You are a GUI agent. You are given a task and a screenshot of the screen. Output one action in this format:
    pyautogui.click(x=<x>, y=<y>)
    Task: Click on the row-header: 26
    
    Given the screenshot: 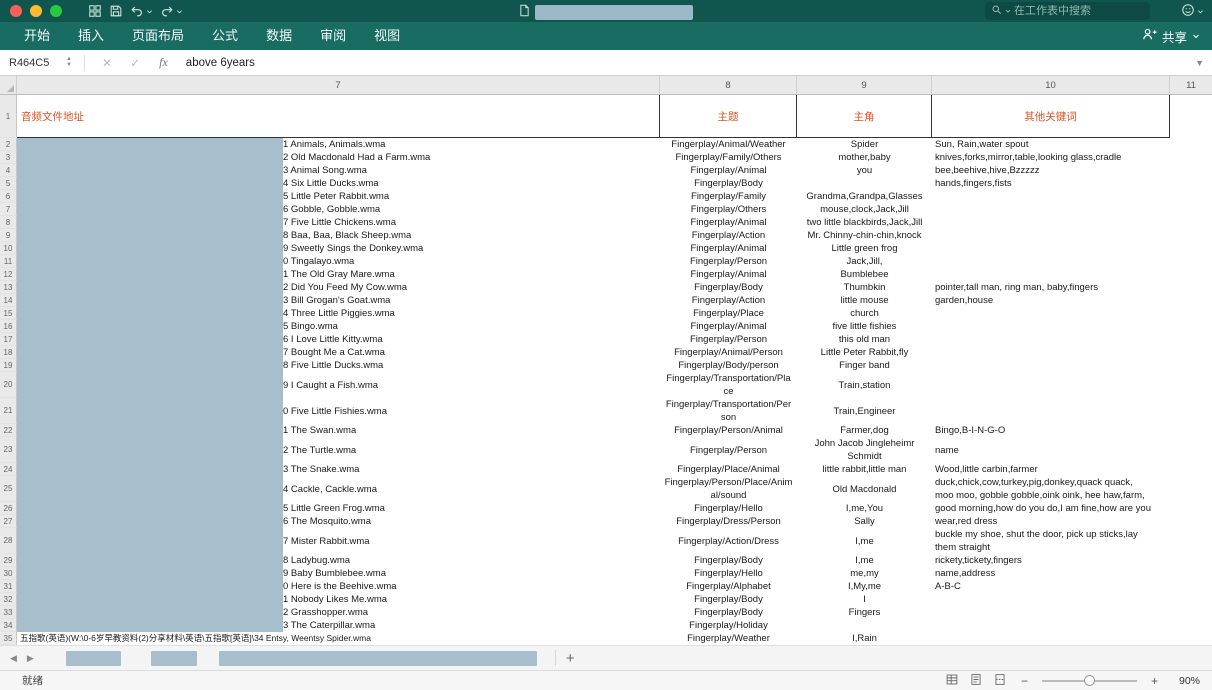 What is the action you would take?
    pyautogui.click(x=8, y=508)
    